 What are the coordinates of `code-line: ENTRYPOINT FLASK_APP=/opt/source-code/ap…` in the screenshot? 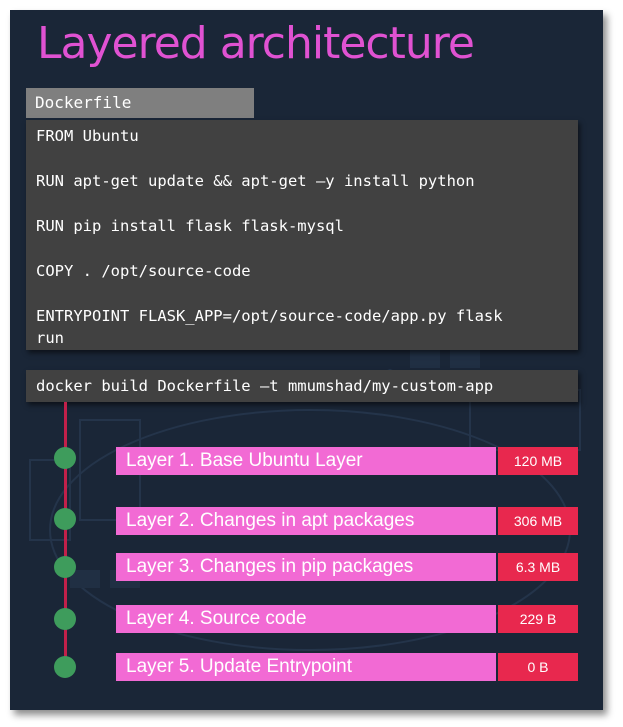 It's located at (269, 316).